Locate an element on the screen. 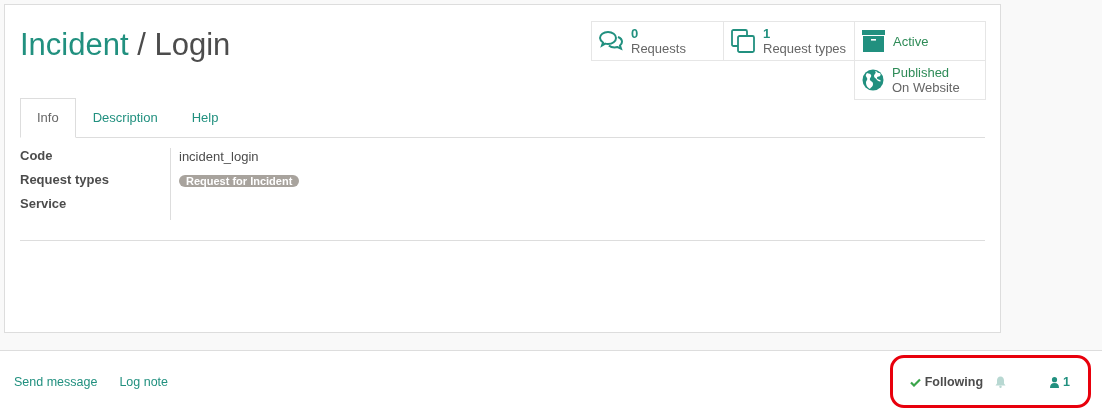  followers-button: 1 is located at coordinates (1060, 382).